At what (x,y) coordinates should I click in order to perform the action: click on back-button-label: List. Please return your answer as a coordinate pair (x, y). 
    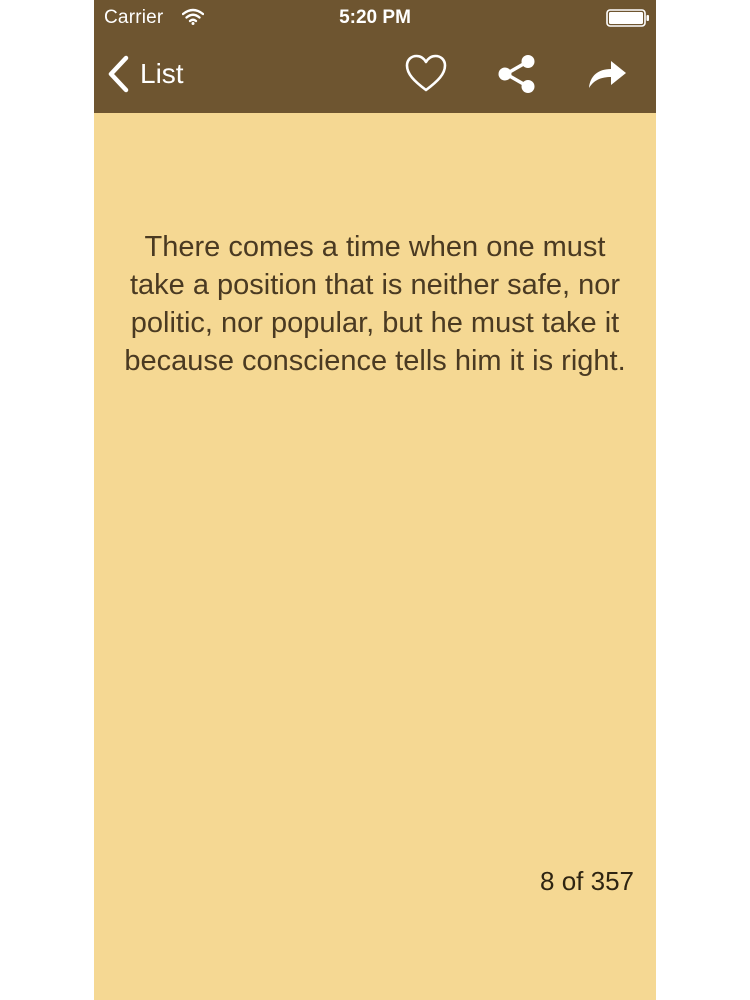
    Looking at the image, I should click on (162, 73).